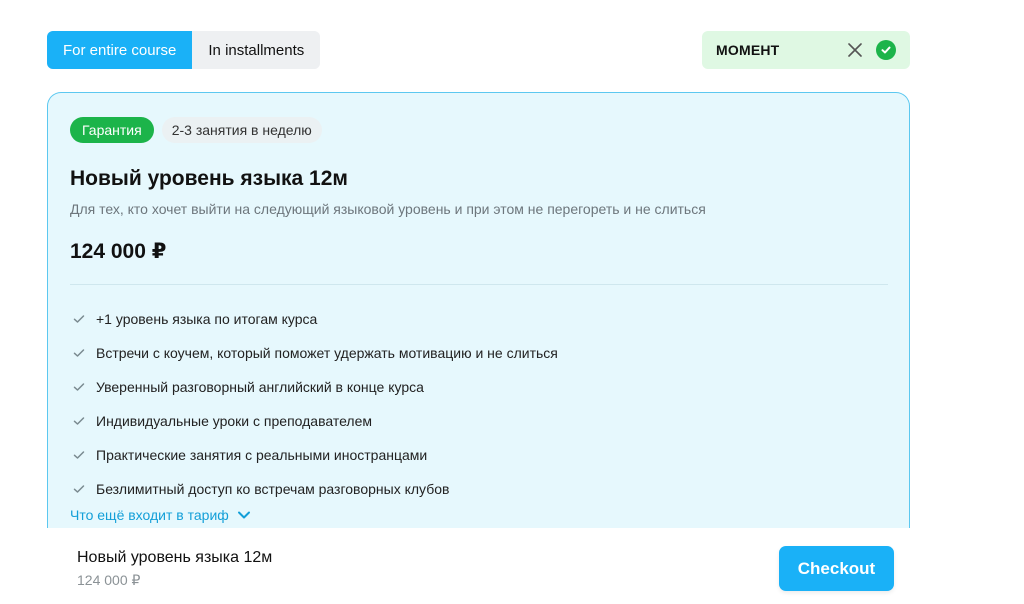 The width and height of the screenshot is (1024, 604). I want to click on tariff-badges: Гарантия 2-3 занятия в неделю, so click(196, 130).